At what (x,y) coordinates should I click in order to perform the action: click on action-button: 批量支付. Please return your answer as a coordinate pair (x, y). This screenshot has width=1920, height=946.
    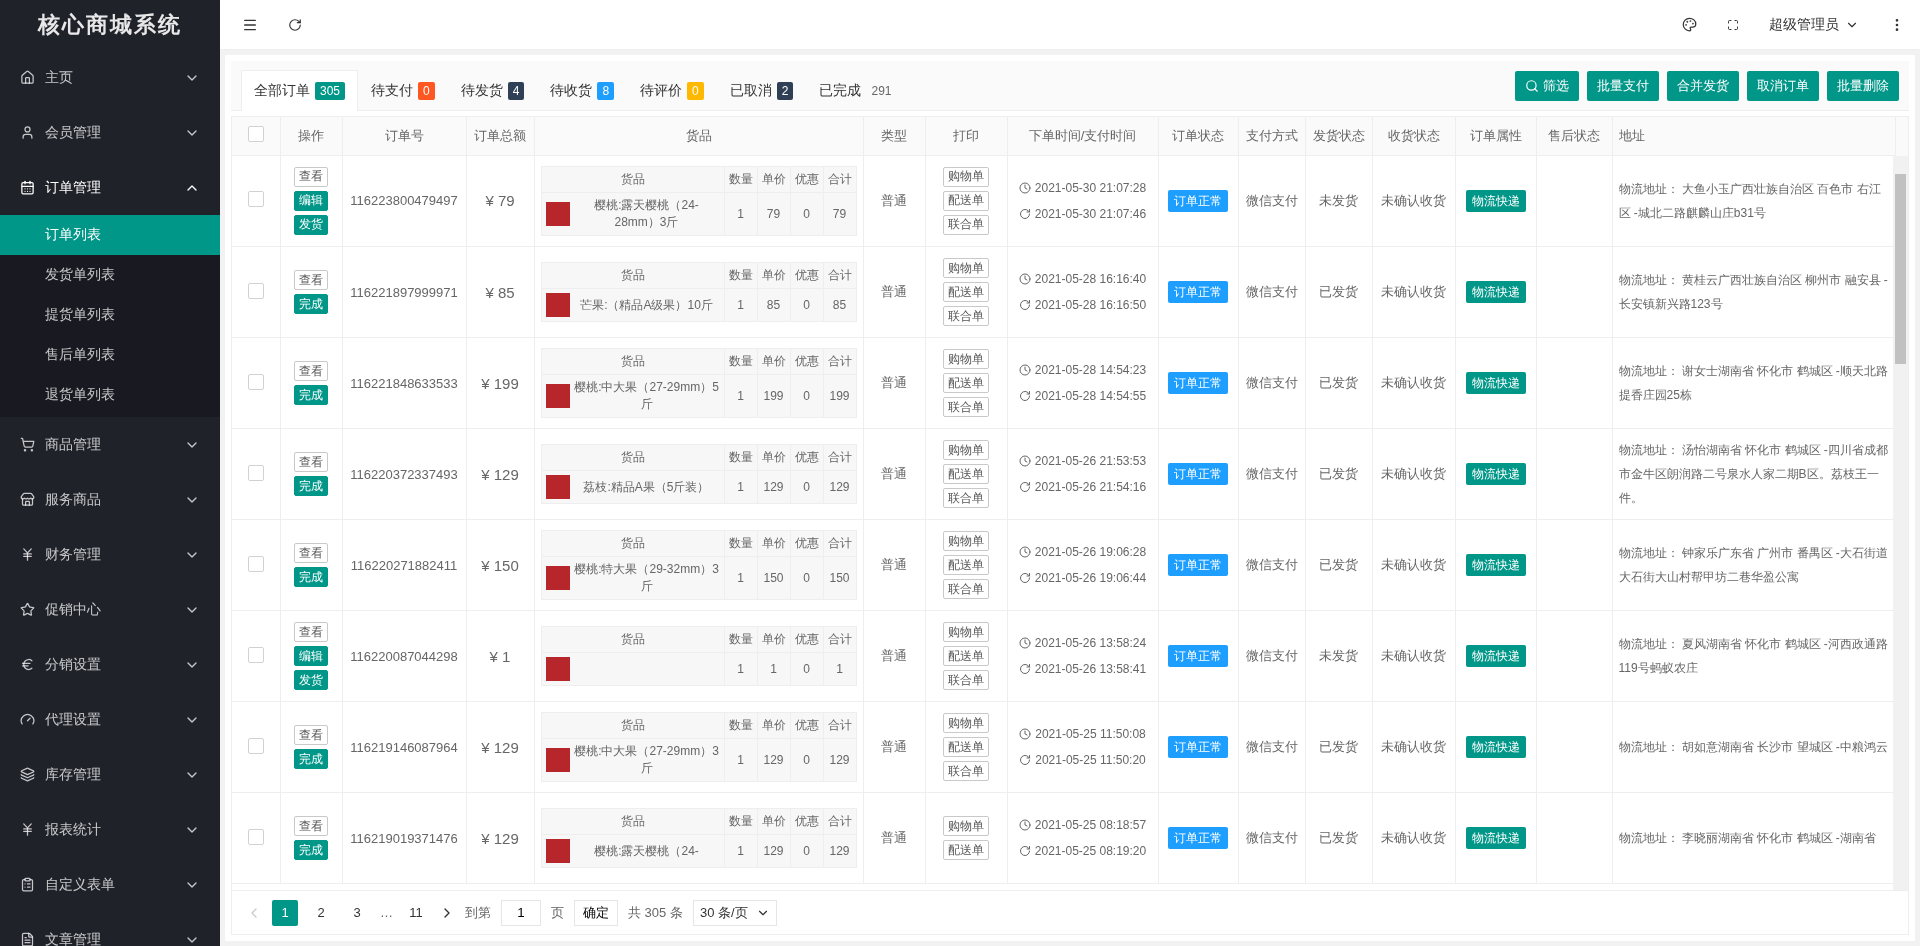
    Looking at the image, I should click on (1623, 85).